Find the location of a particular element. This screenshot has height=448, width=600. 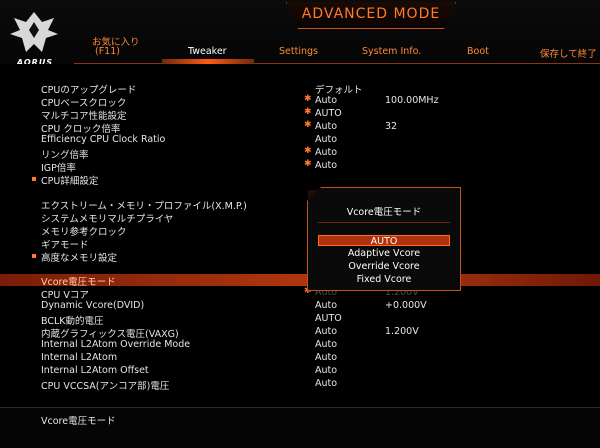

setting-label: ギアモード is located at coordinates (65, 245).